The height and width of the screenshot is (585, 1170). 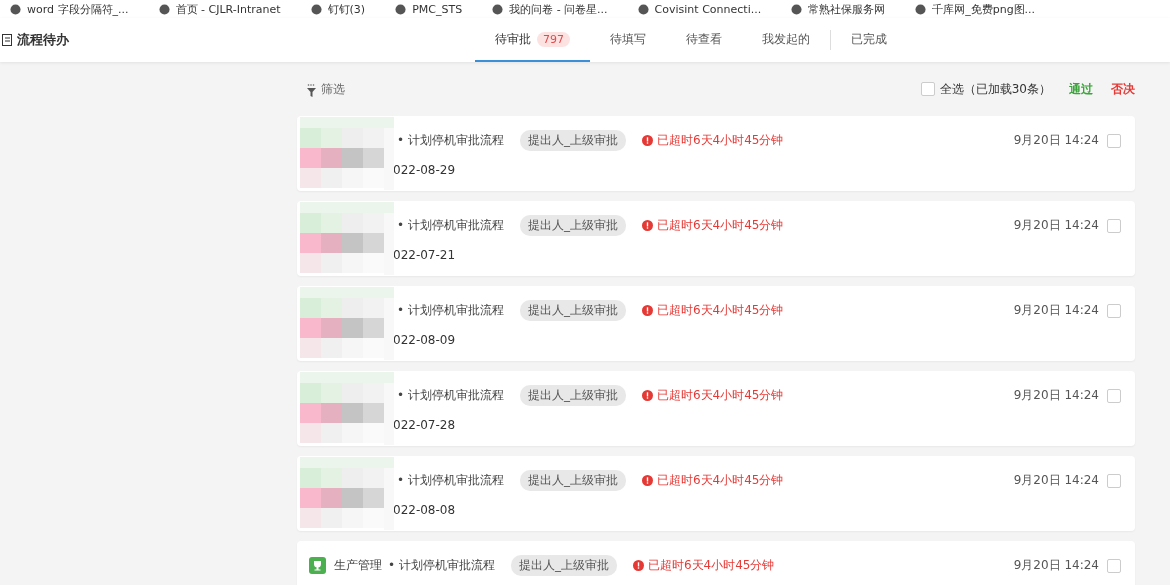 I want to click on bookmark-link: 钉钉(3), so click(x=346, y=9).